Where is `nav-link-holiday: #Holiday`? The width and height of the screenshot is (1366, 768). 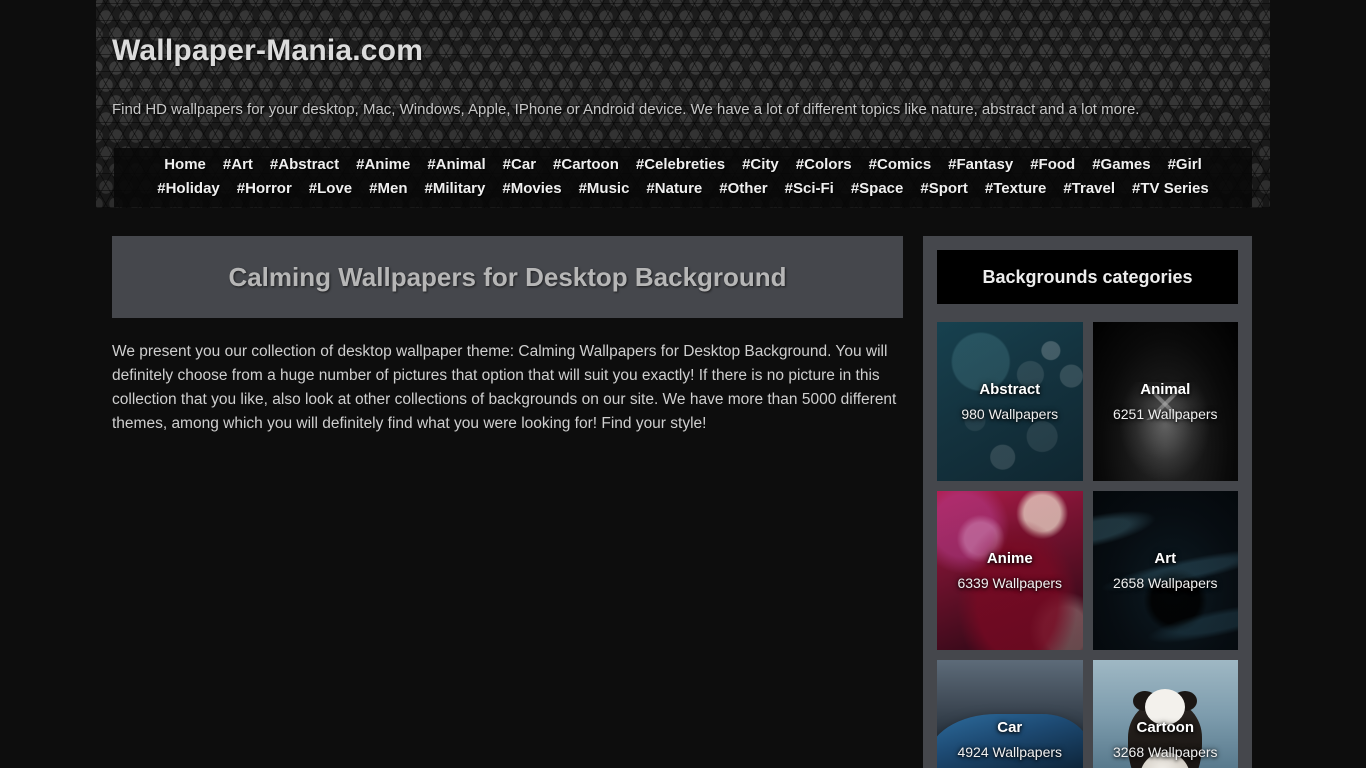
nav-link-holiday: #Holiday is located at coordinates (188, 189).